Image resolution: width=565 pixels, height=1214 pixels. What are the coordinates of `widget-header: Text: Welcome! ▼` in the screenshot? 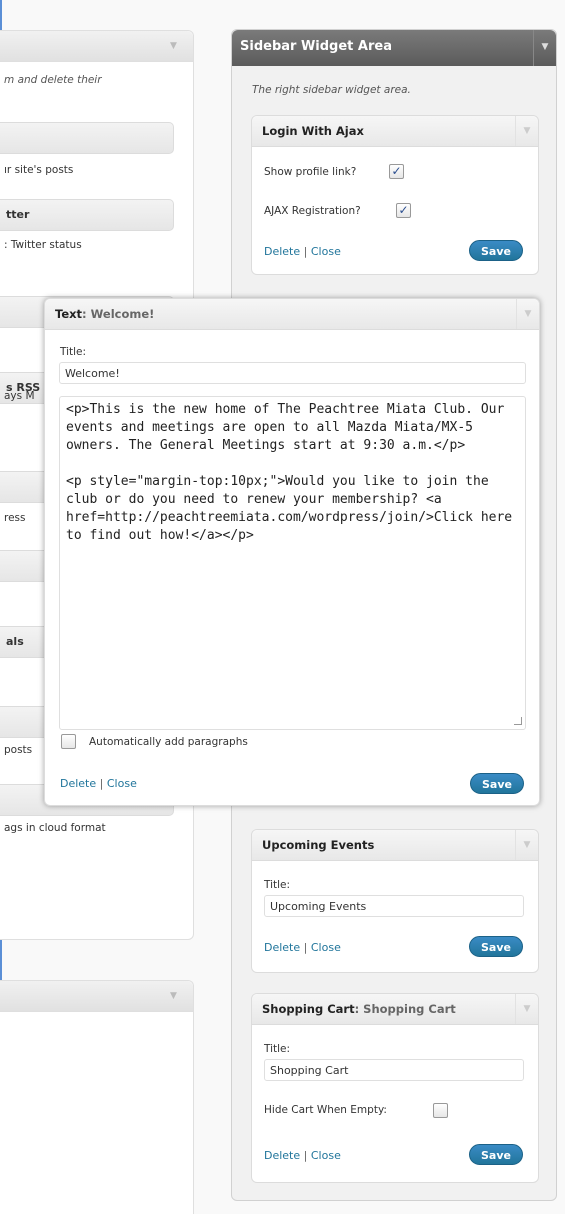 It's located at (292, 314).